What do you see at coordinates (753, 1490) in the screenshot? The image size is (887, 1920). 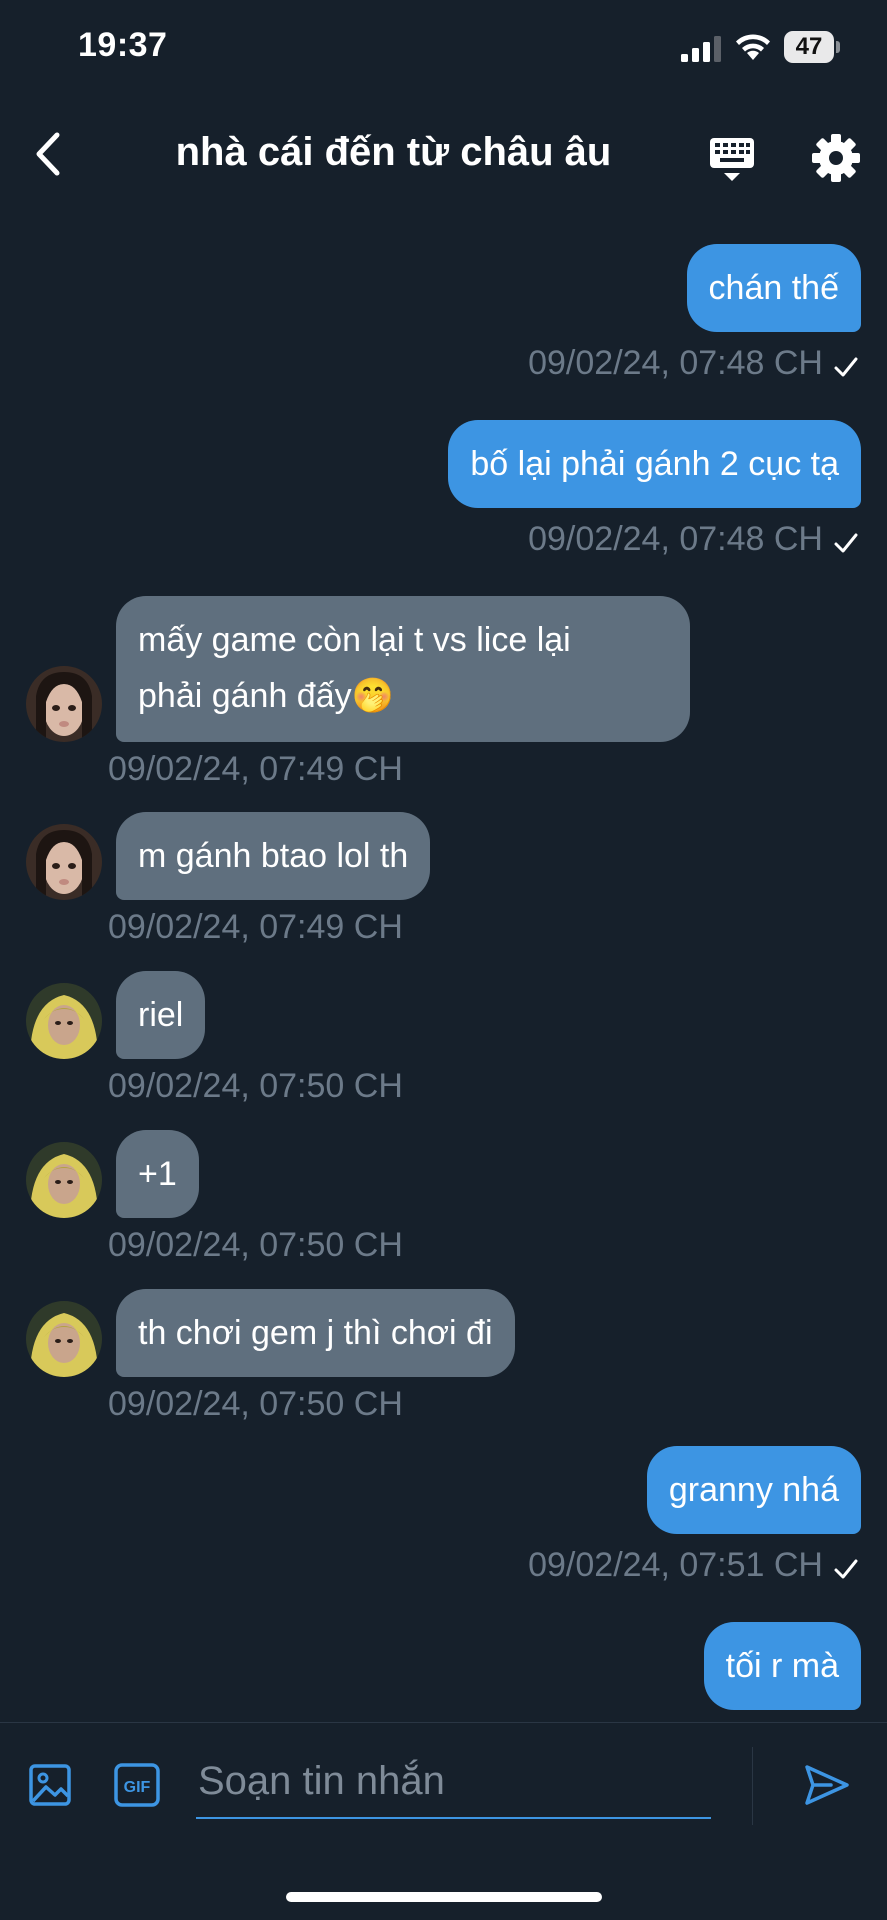 I see `message-bubble: granny nhá` at bounding box center [753, 1490].